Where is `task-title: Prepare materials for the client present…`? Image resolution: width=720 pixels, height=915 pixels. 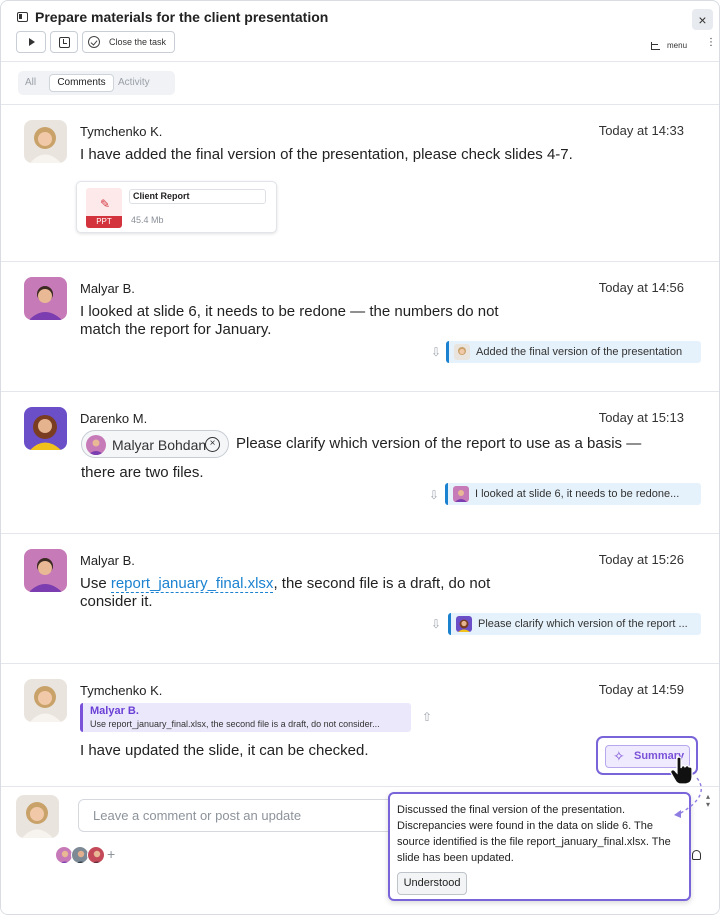 task-title: Prepare materials for the client present… is located at coordinates (182, 17).